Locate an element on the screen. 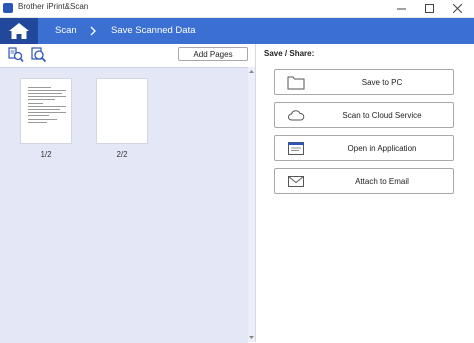 Image resolution: width=474 pixels, height=343 pixels. home-button is located at coordinates (19, 31).